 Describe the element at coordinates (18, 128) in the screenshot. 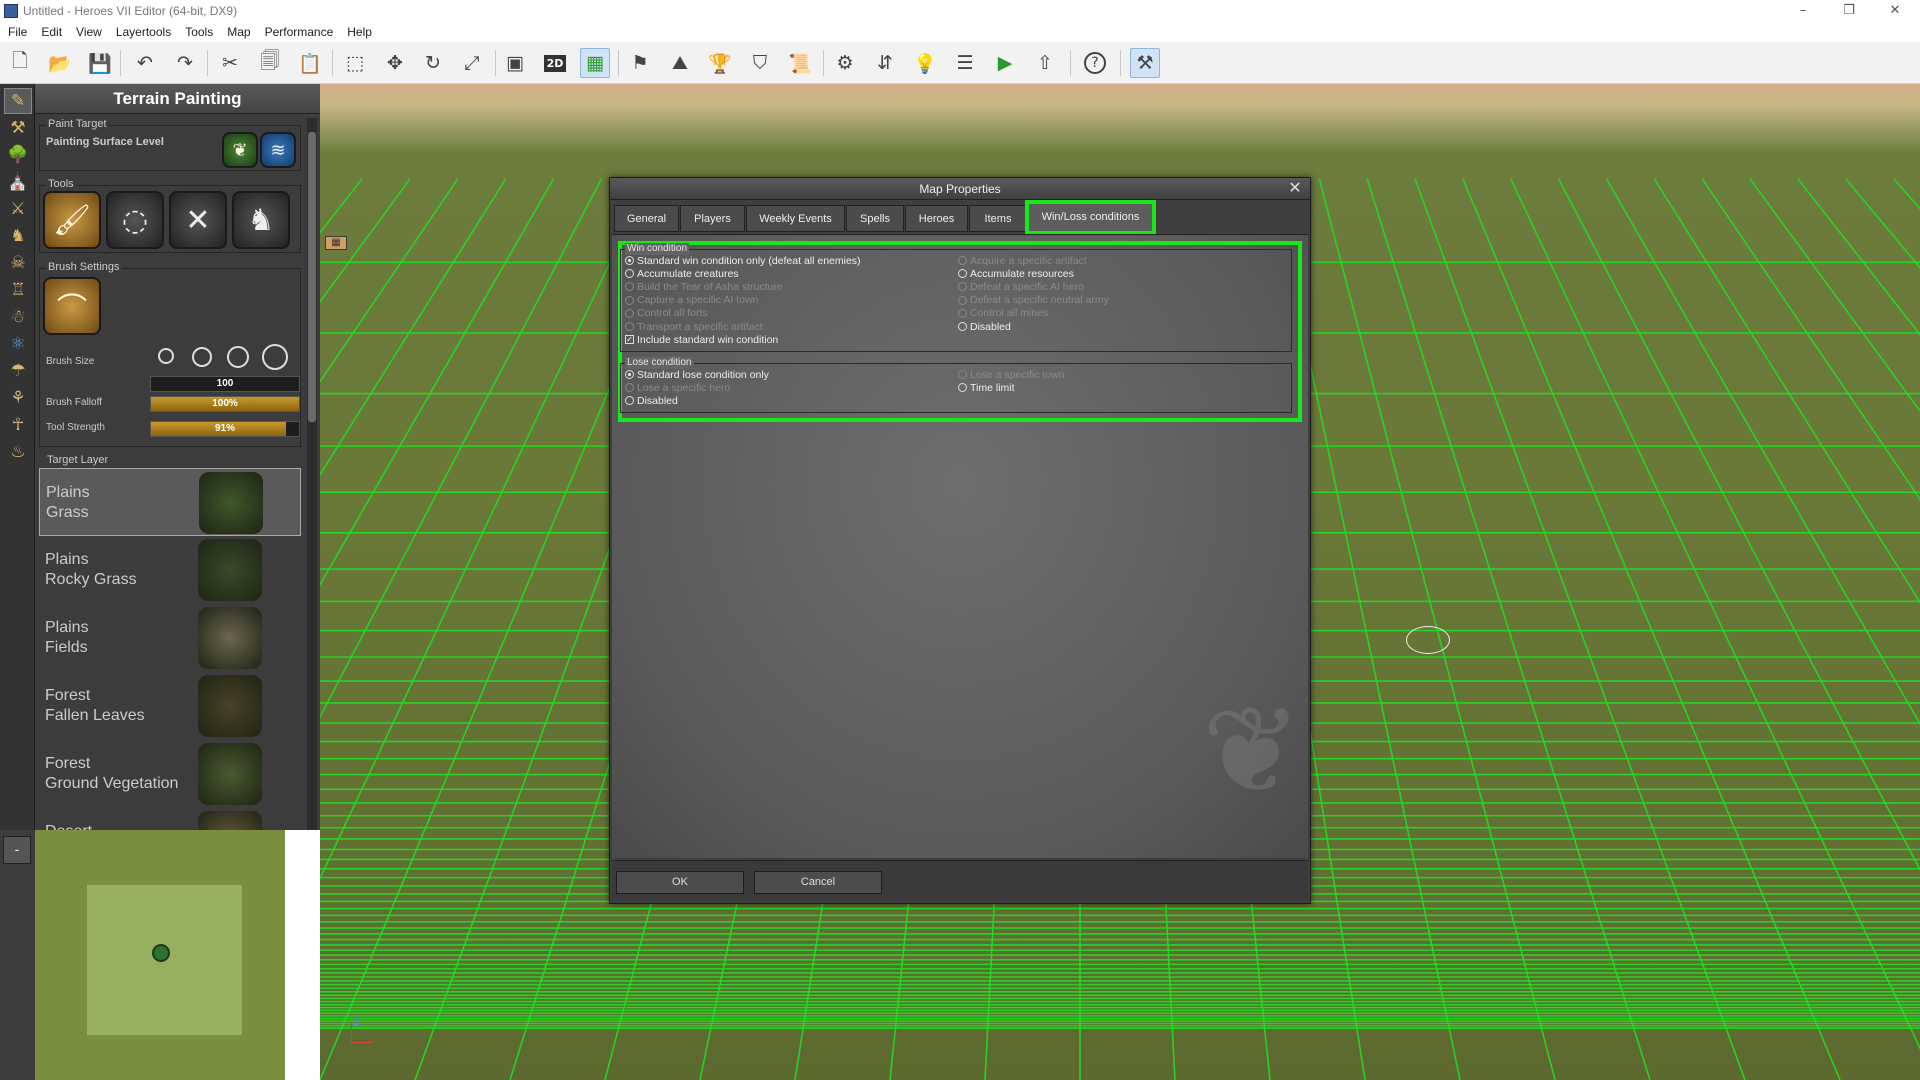

I see `layertool-hammer-button: ⚒` at that location.